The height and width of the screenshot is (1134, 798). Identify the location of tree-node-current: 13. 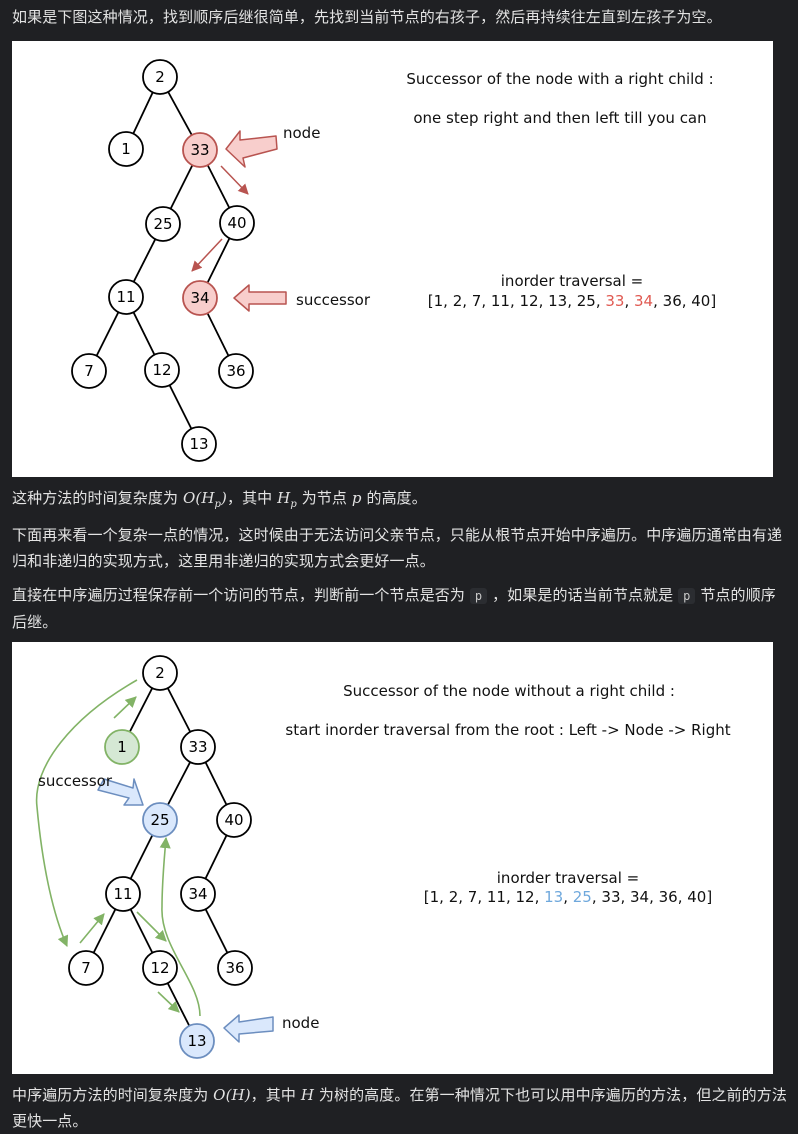
(197, 1041).